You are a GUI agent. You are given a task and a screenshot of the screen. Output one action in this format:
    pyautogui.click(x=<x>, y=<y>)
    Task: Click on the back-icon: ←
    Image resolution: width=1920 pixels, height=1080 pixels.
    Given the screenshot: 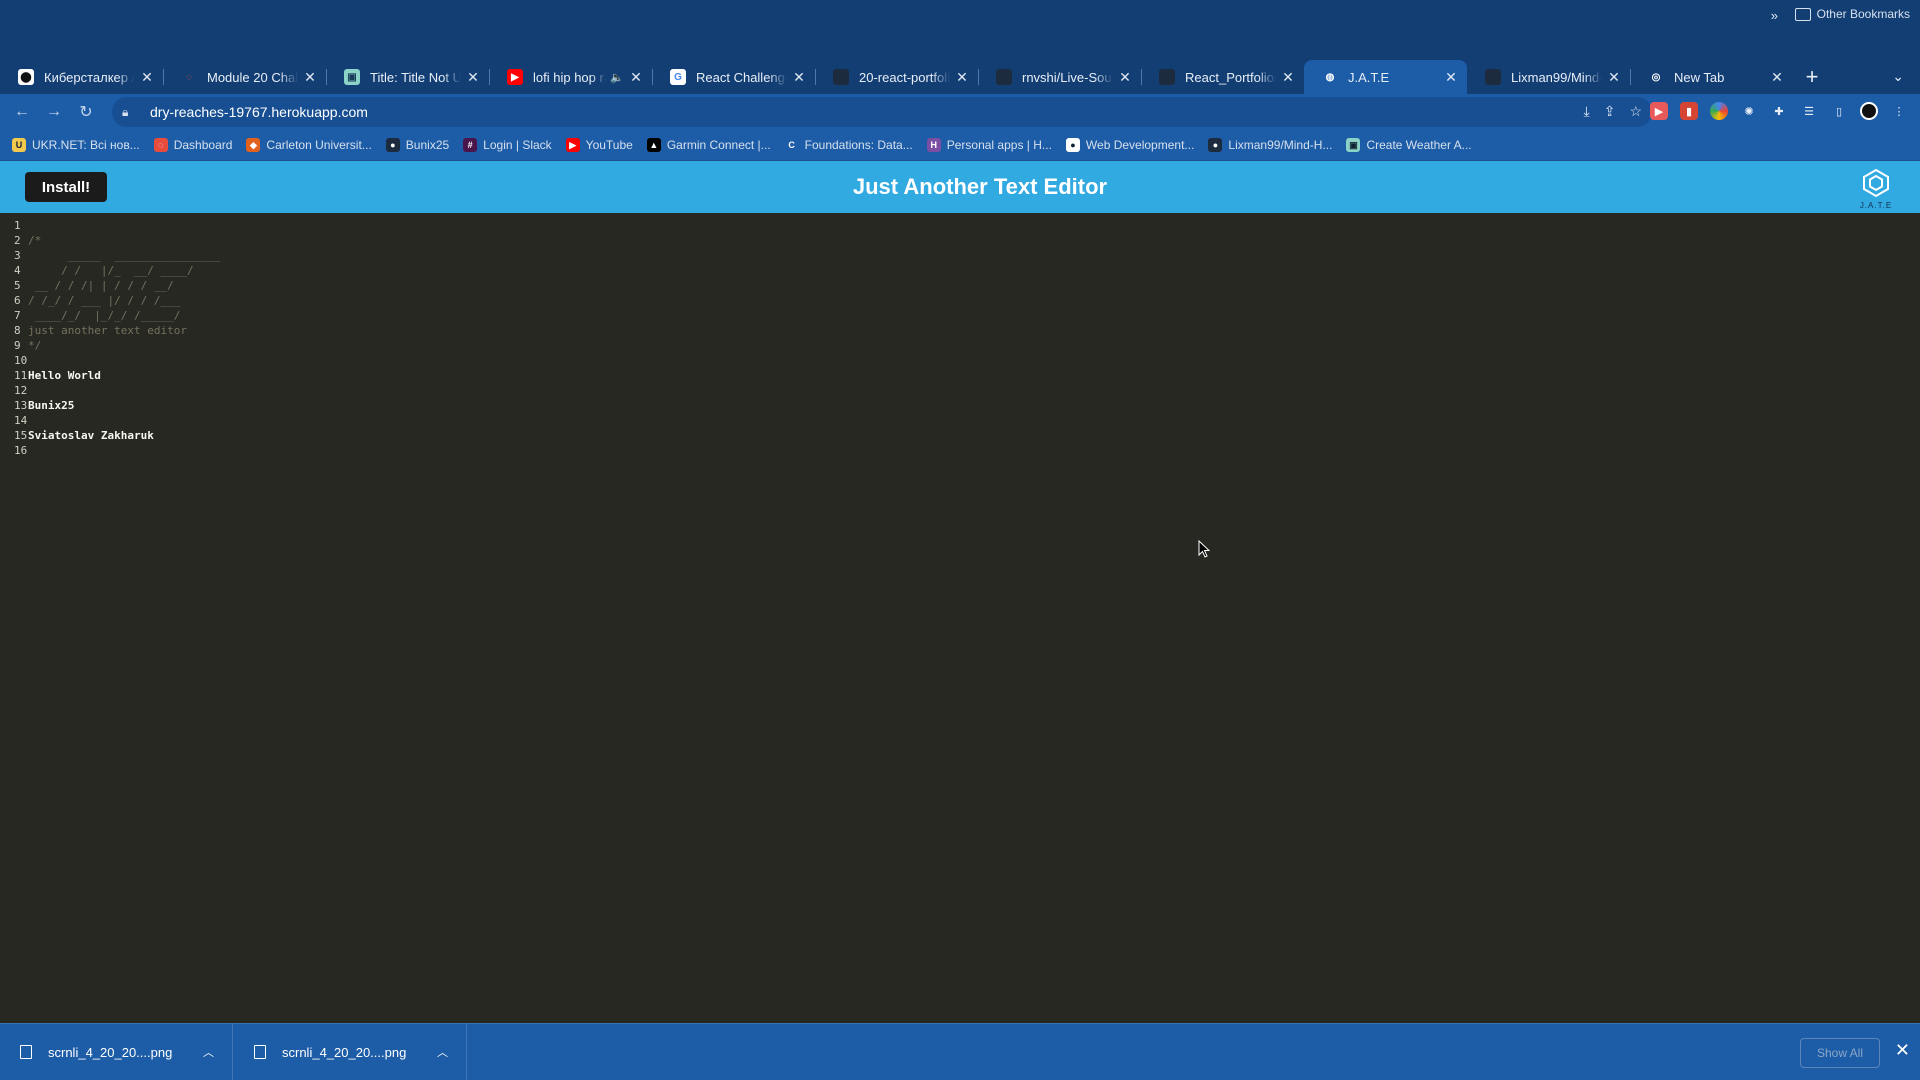 What is the action you would take?
    pyautogui.click(x=22, y=112)
    